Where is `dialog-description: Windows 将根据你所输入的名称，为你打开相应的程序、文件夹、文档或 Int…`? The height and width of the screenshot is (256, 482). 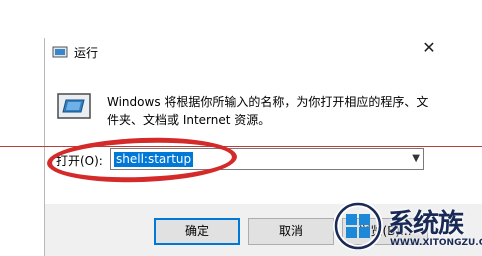
dialog-description: Windows 将根据你所输入的名称，为你打开相应的程序、文件夹、文档或 Int… is located at coordinates (268, 111).